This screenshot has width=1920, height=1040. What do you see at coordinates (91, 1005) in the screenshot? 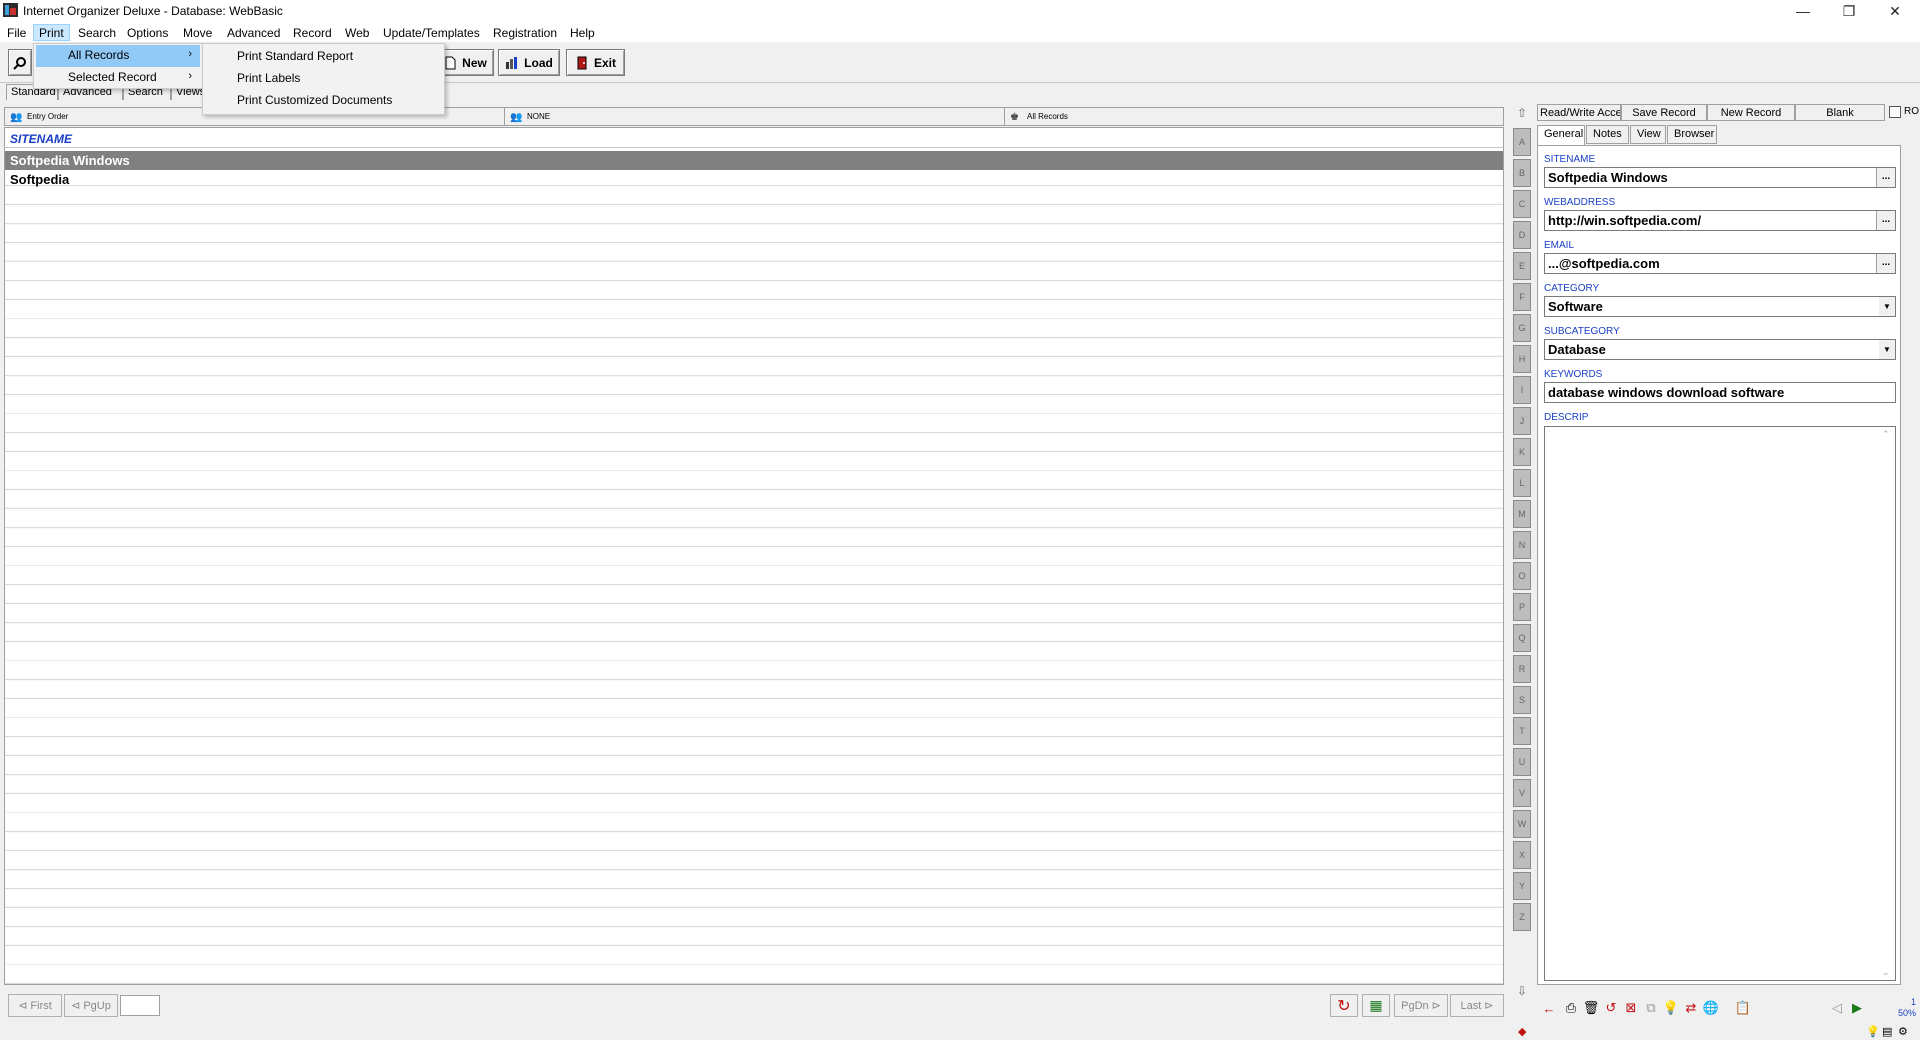
I see `pgup-button: ⊲ PgUp` at bounding box center [91, 1005].